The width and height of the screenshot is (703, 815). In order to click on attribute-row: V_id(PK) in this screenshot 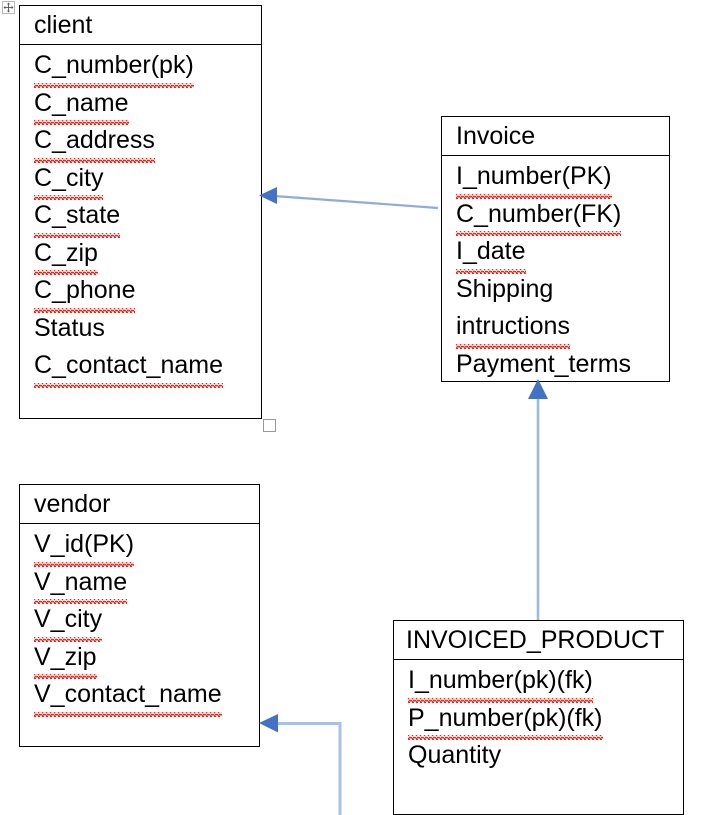, I will do `click(139, 546)`.